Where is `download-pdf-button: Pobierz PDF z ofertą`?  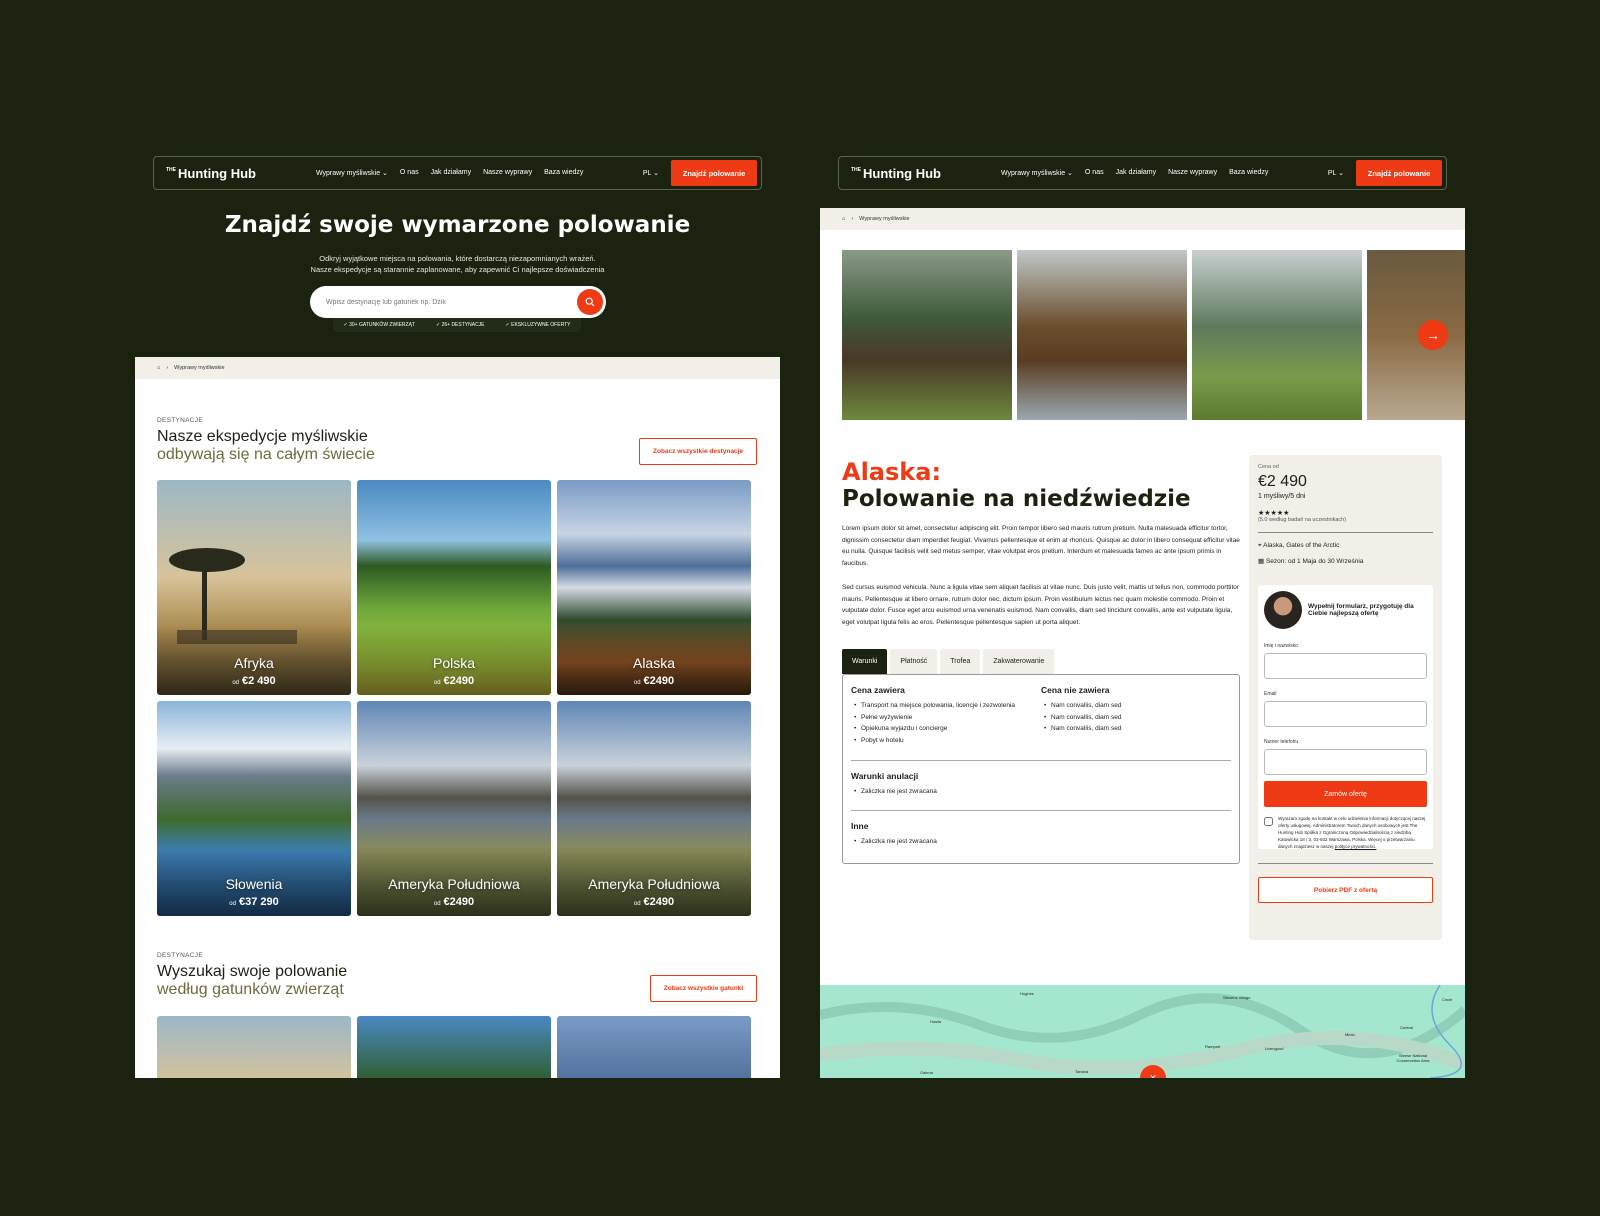 download-pdf-button: Pobierz PDF z ofertą is located at coordinates (1345, 890).